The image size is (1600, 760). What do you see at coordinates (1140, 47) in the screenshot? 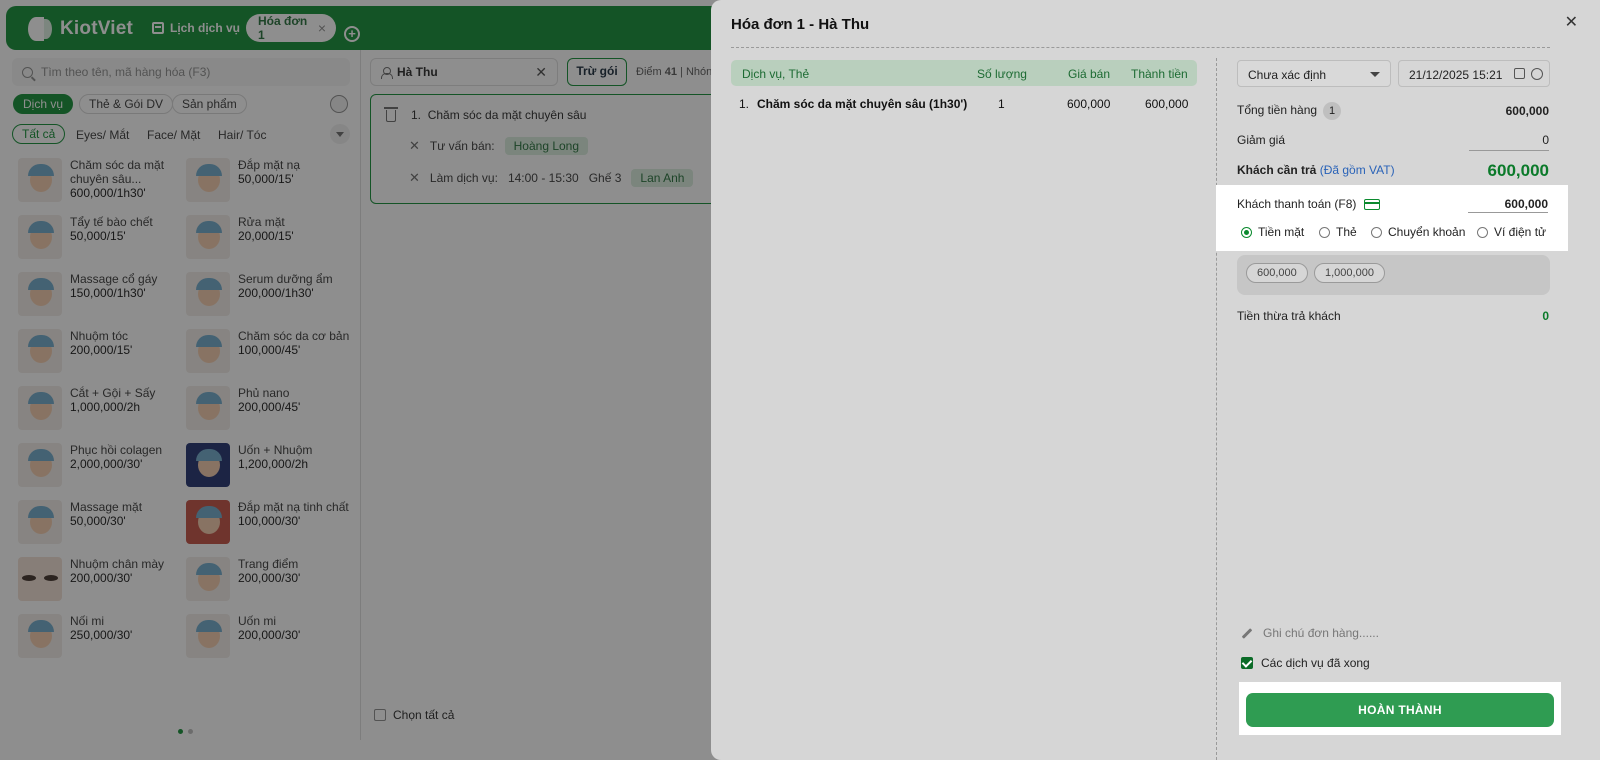
I see `header-divider` at bounding box center [1140, 47].